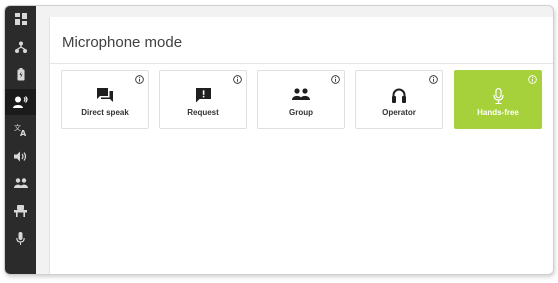  I want to click on speaker-user-icon, so click(20, 102).